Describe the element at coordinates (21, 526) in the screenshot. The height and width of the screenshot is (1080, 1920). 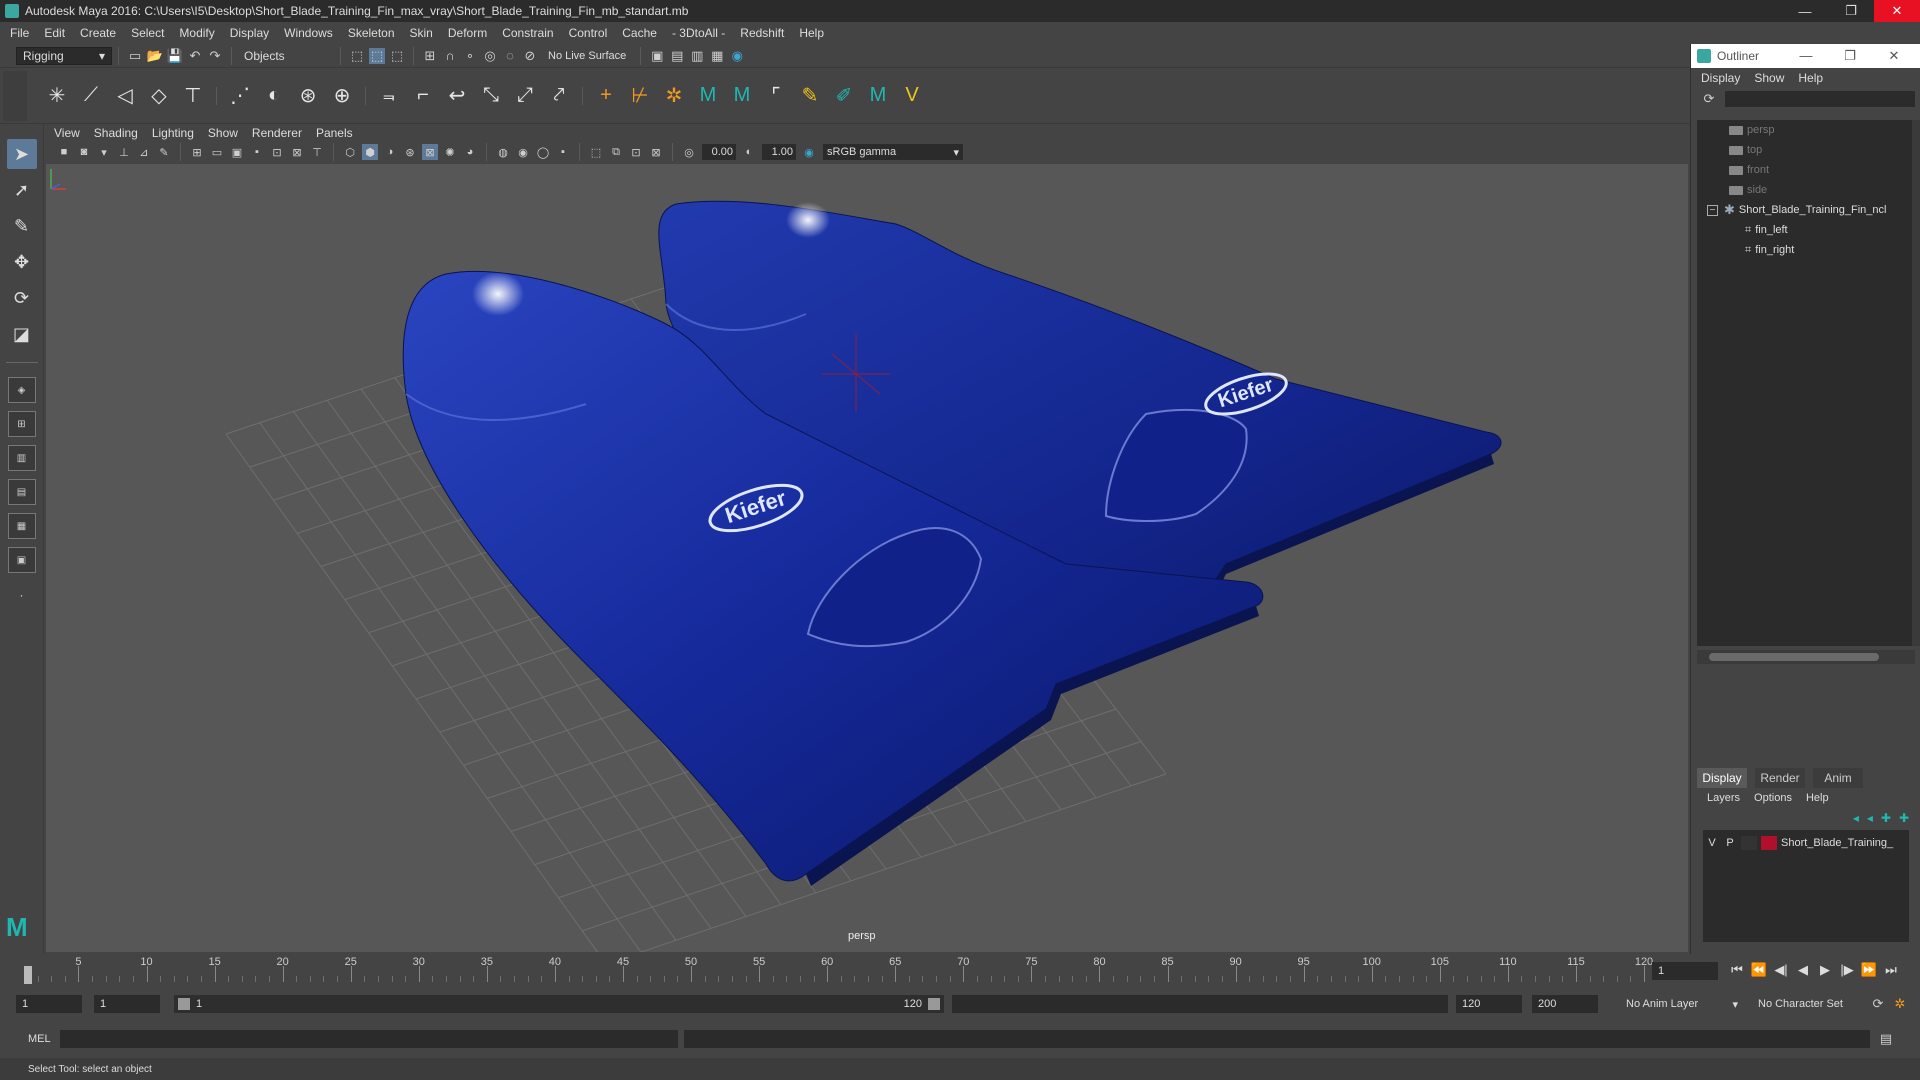
I see `hypershade-layout-icon: ▦` at that location.